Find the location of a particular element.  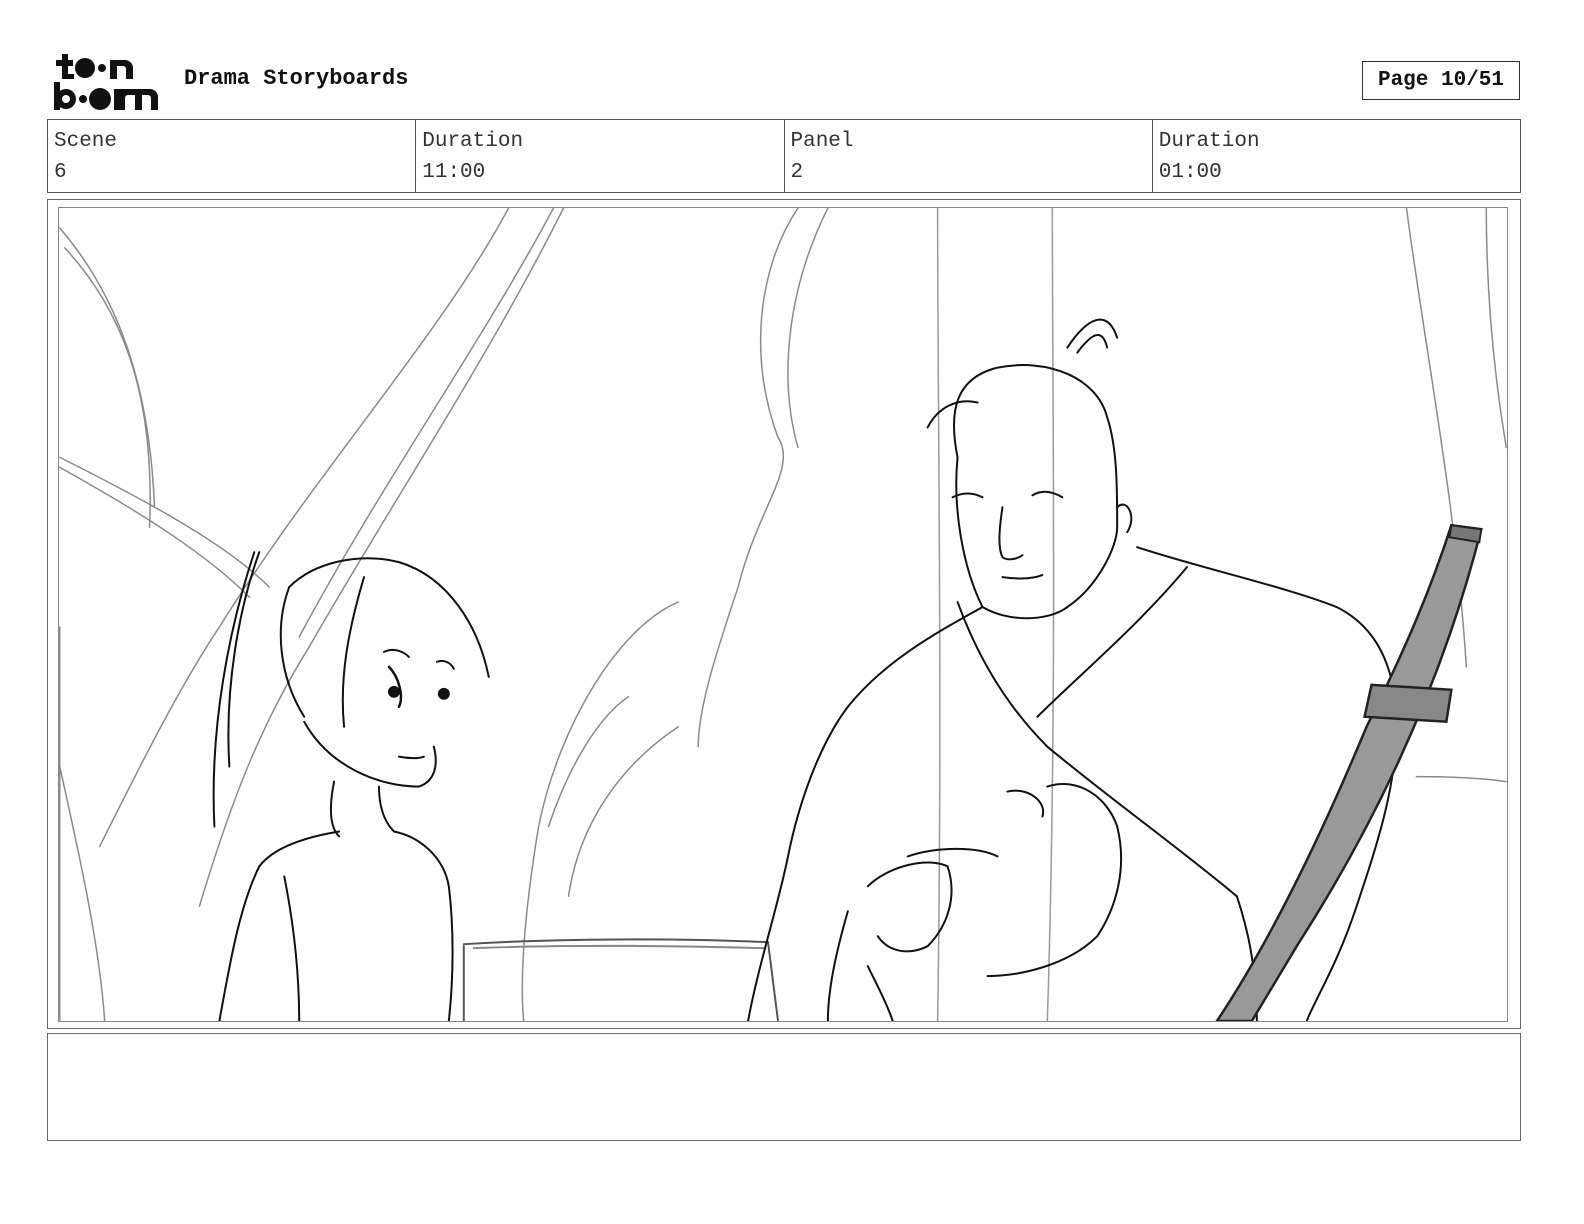

panel-duration-value: 01:00 is located at coordinates (1190, 172).